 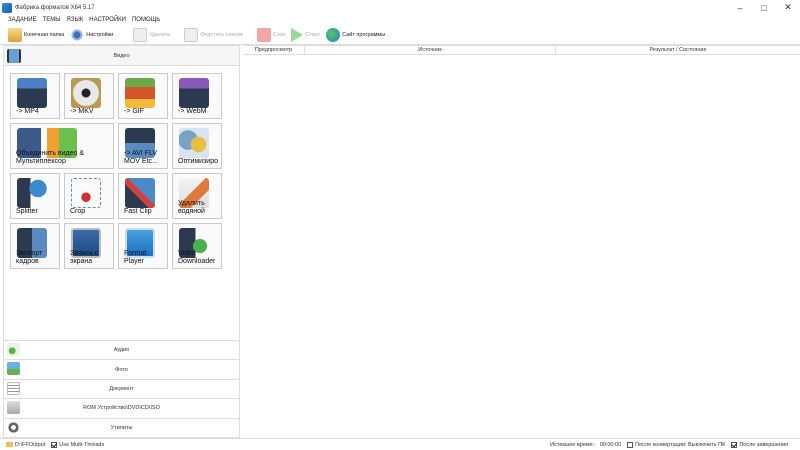 I want to click on output-folder-button: Конечная папка, so click(x=36, y=34).